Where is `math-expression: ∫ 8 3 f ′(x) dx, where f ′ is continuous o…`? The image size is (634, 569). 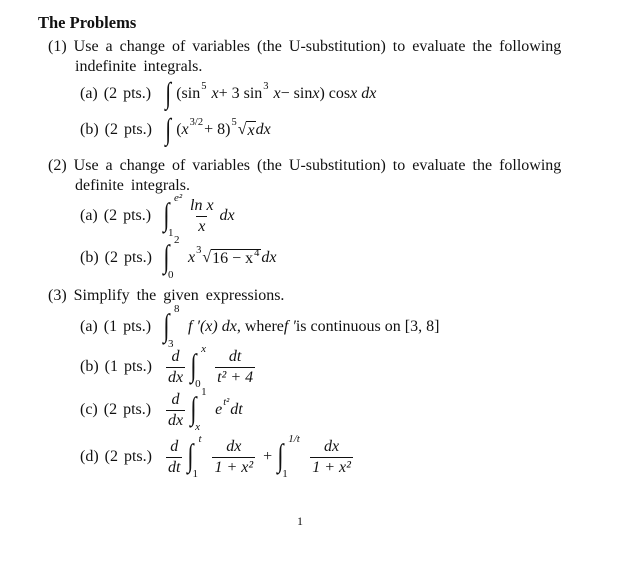 math-expression: ∫ 8 3 f ′(x) dx, where f ′ is continuous o… is located at coordinates (301, 326).